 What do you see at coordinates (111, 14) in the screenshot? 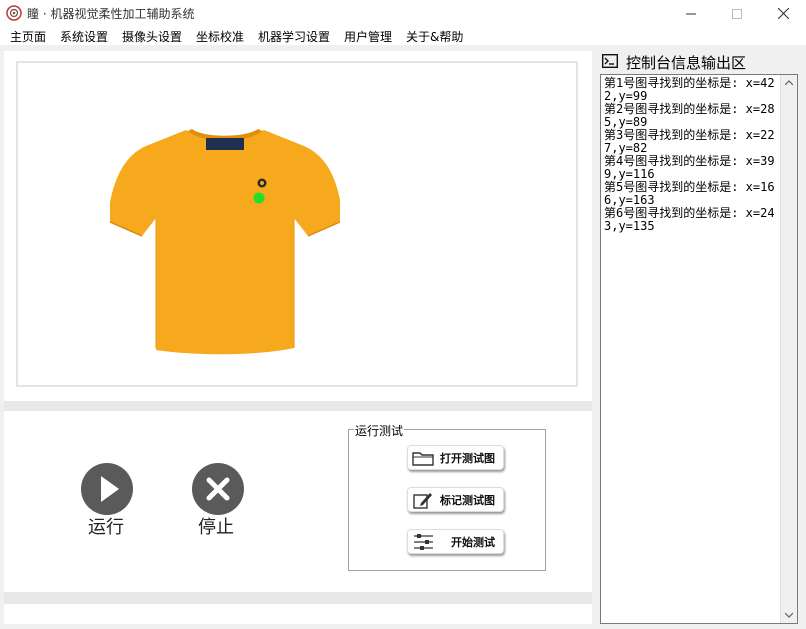
I see `window-title: 瞳 · 机器视觉柔性加工辅助系统` at bounding box center [111, 14].